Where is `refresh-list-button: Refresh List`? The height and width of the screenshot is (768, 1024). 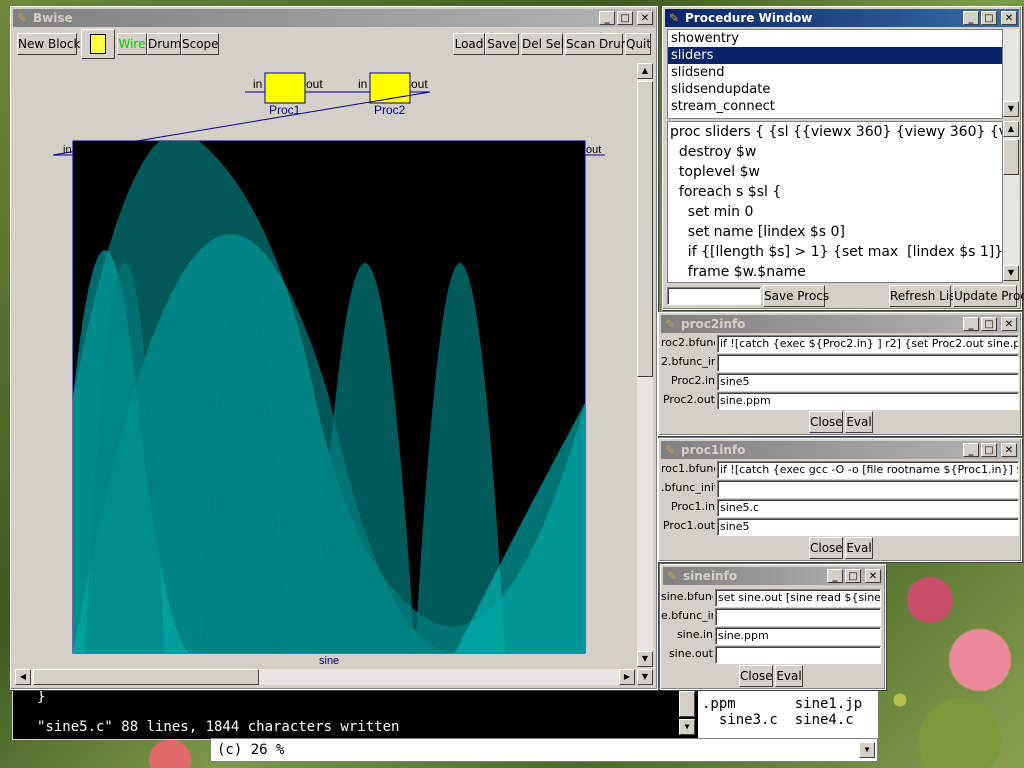
refresh-list-button: Refresh List is located at coordinates (924, 296).